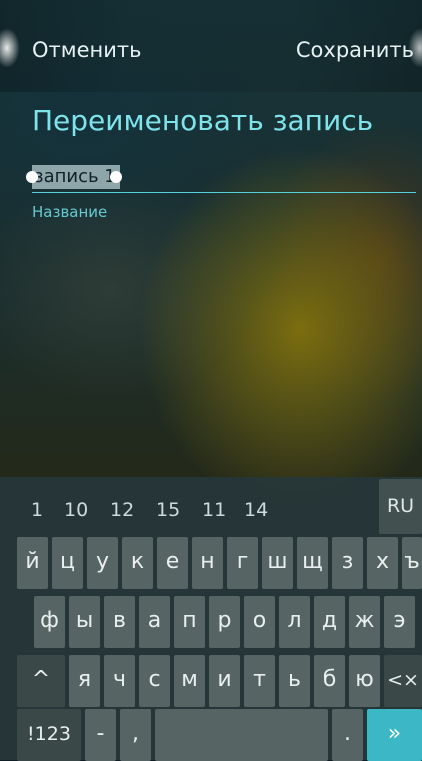 The image size is (422, 761). Describe the element at coordinates (364, 681) in the screenshot. I see `key-ю: ю` at that location.